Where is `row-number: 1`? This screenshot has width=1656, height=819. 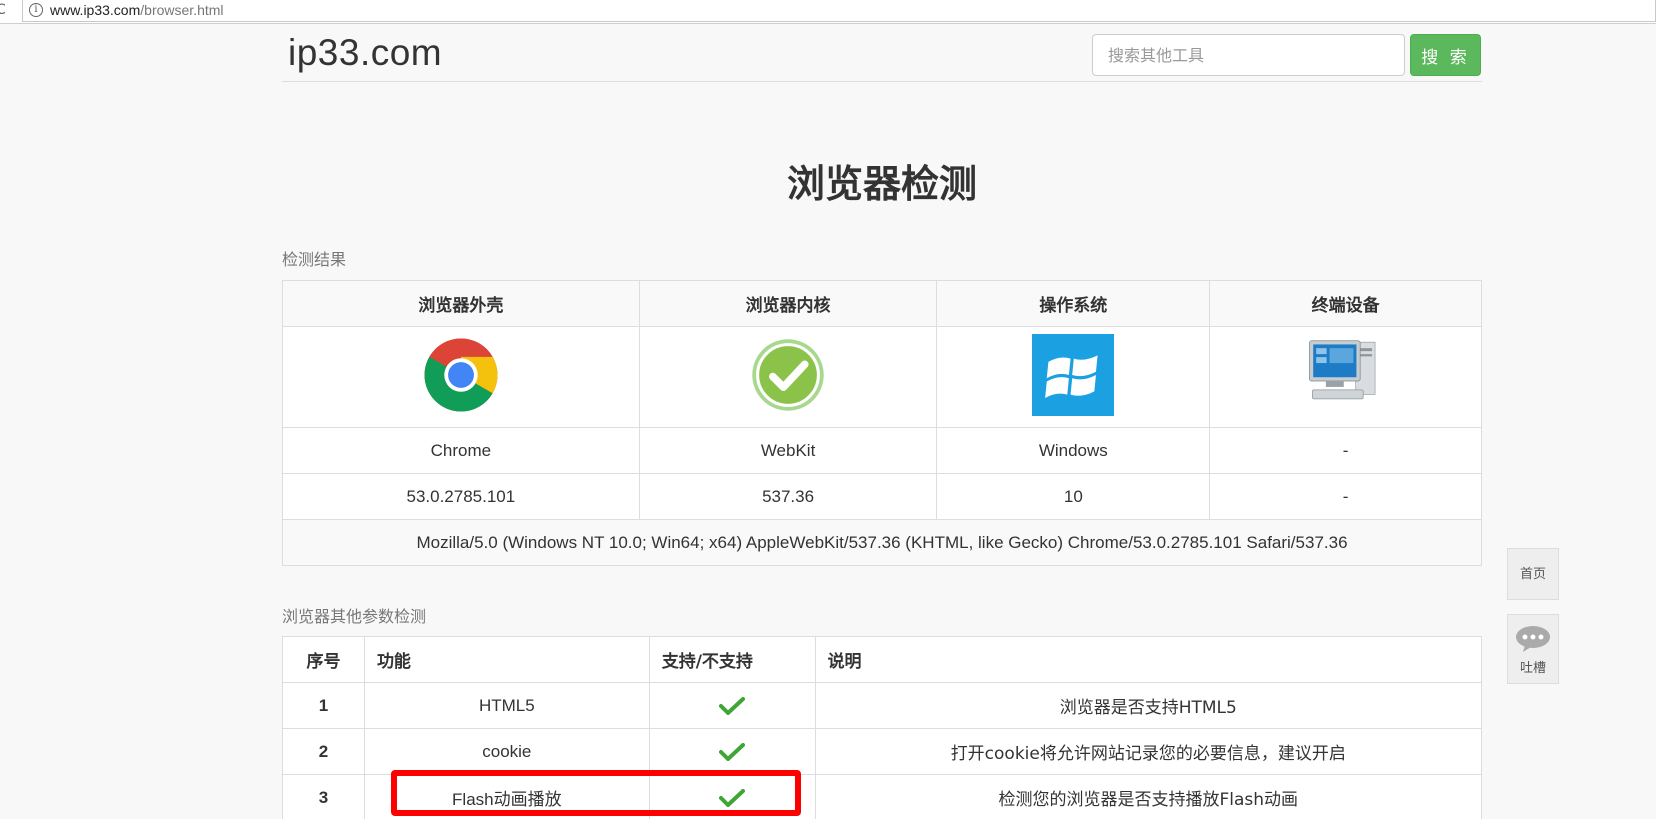 row-number: 1 is located at coordinates (323, 705).